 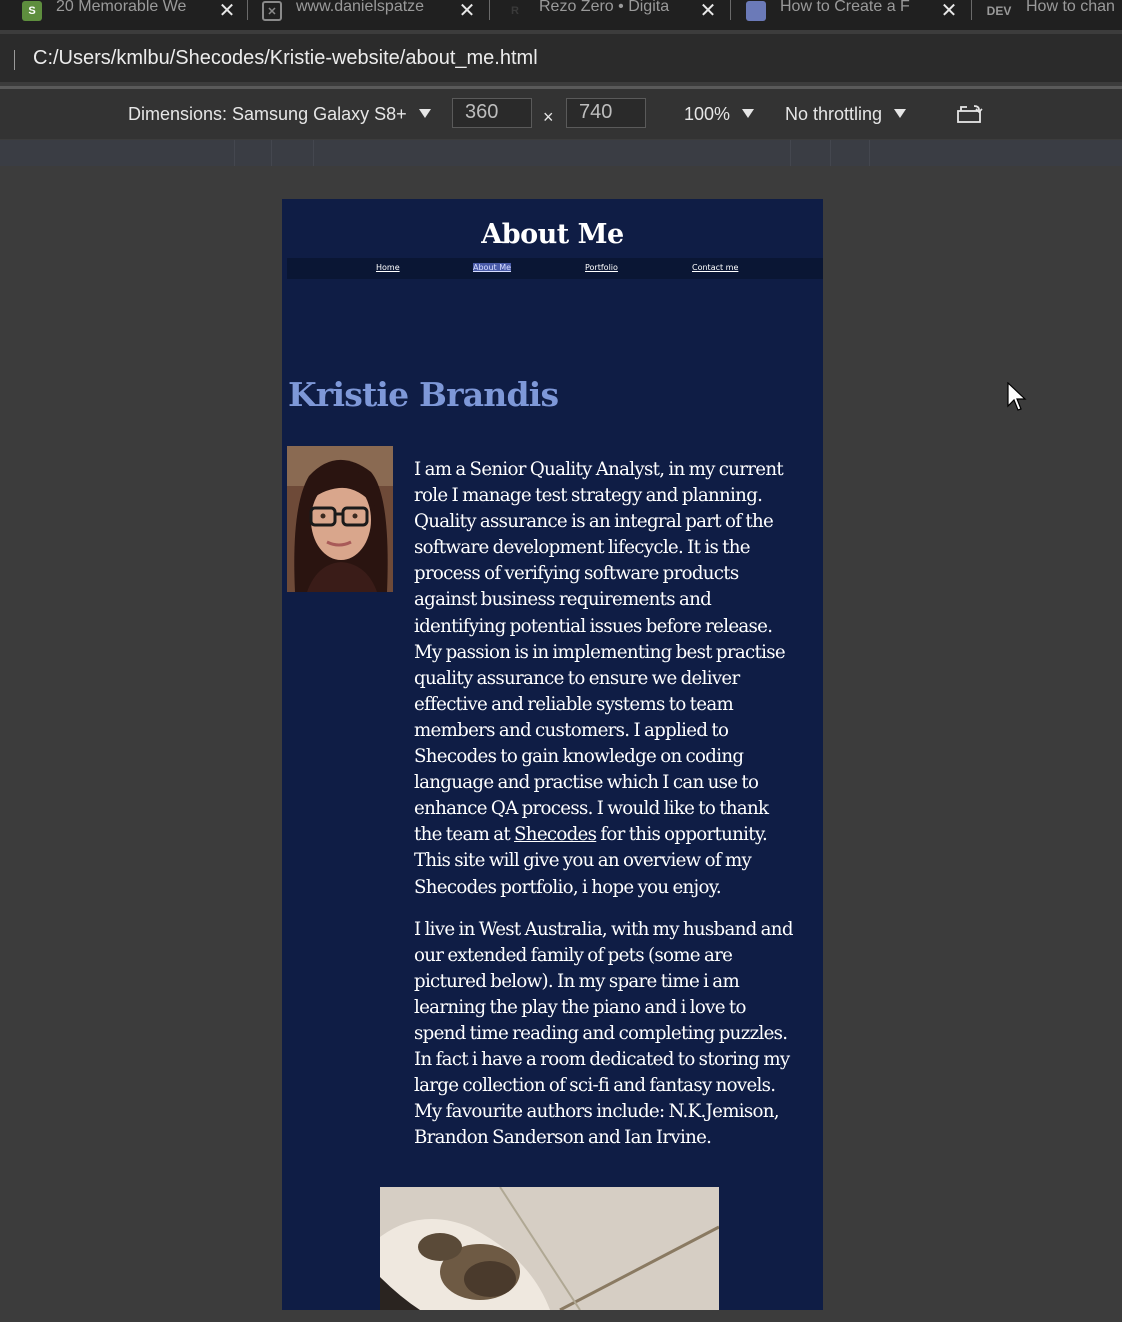 I want to click on tab-3: R Rezo Zero • Digita ✕, so click(x=611, y=11).